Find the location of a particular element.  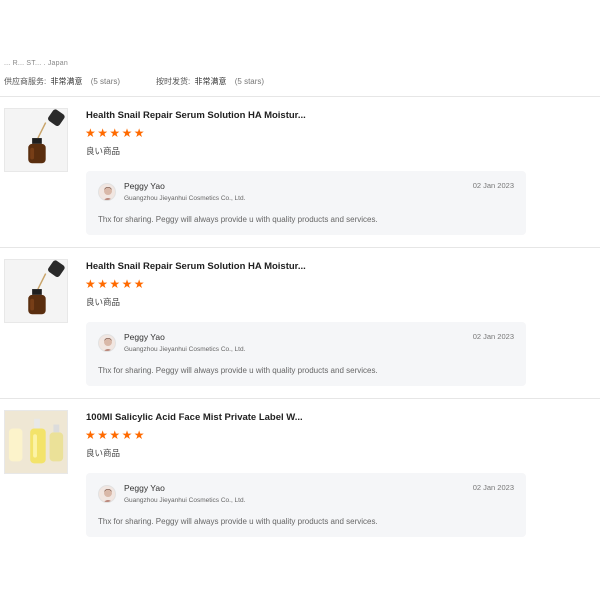

rating-on-time-delivery: 按时发货: 非常满意 (5 stars) is located at coordinates (210, 81).